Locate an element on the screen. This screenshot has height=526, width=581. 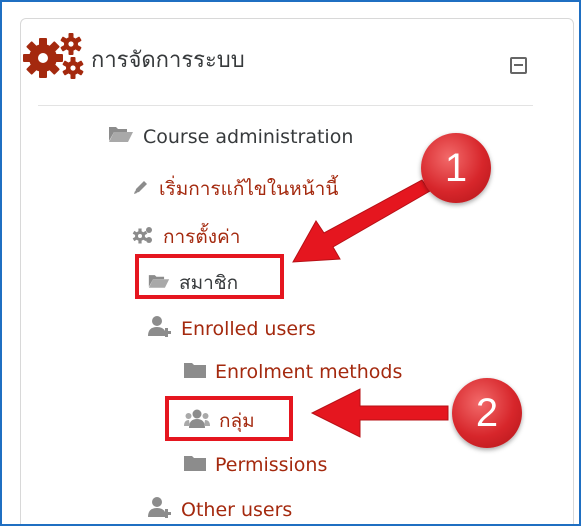
step-badge-2: 2 is located at coordinates (487, 413).